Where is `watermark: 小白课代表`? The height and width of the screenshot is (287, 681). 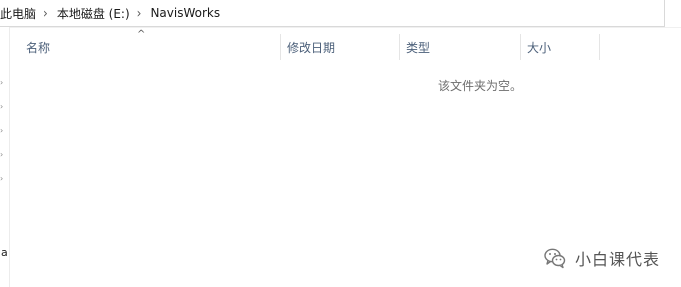 watermark: 小白课代表 is located at coordinates (601, 258).